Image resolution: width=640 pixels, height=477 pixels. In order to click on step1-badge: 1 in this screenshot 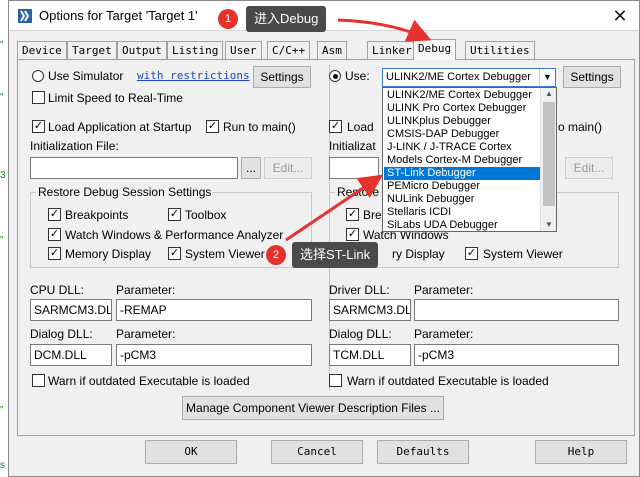, I will do `click(228, 19)`.